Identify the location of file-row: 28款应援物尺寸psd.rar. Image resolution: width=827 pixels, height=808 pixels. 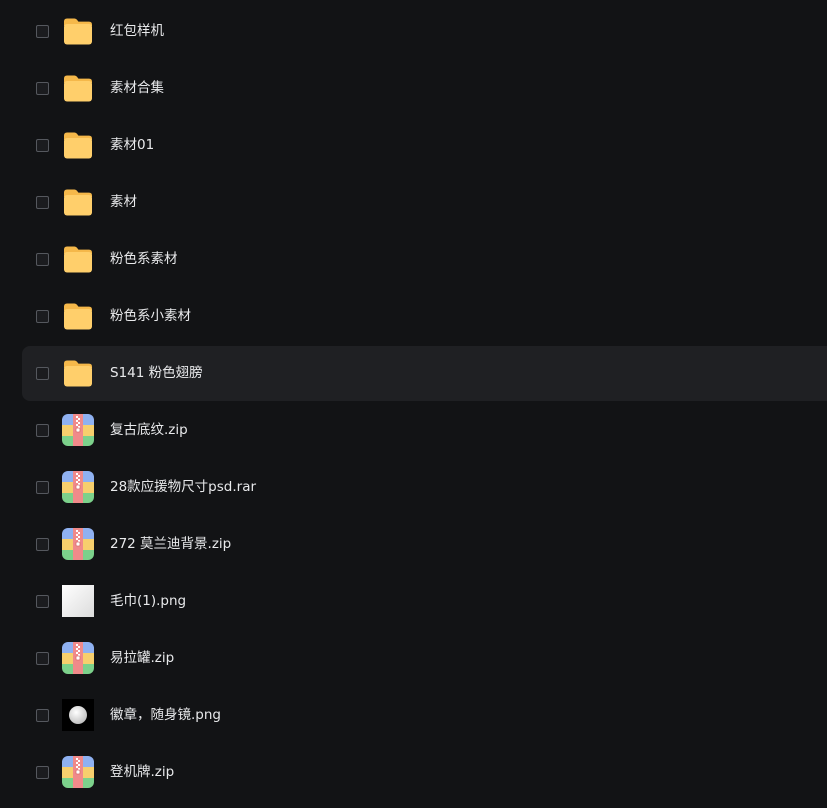
(424, 487).